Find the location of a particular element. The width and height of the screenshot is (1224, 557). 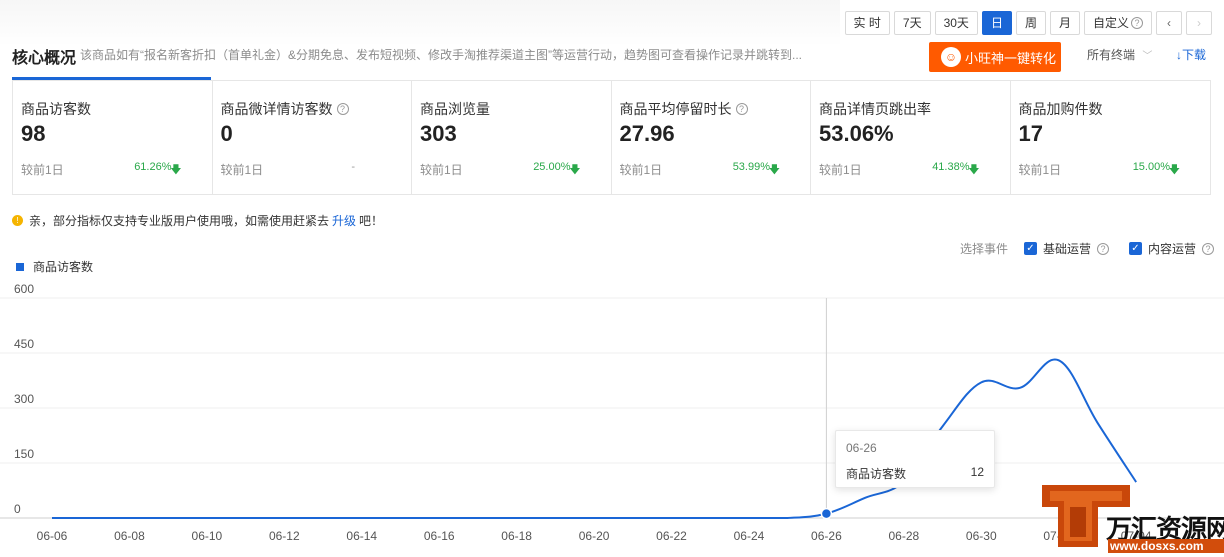

highlight-point is located at coordinates (826, 513).